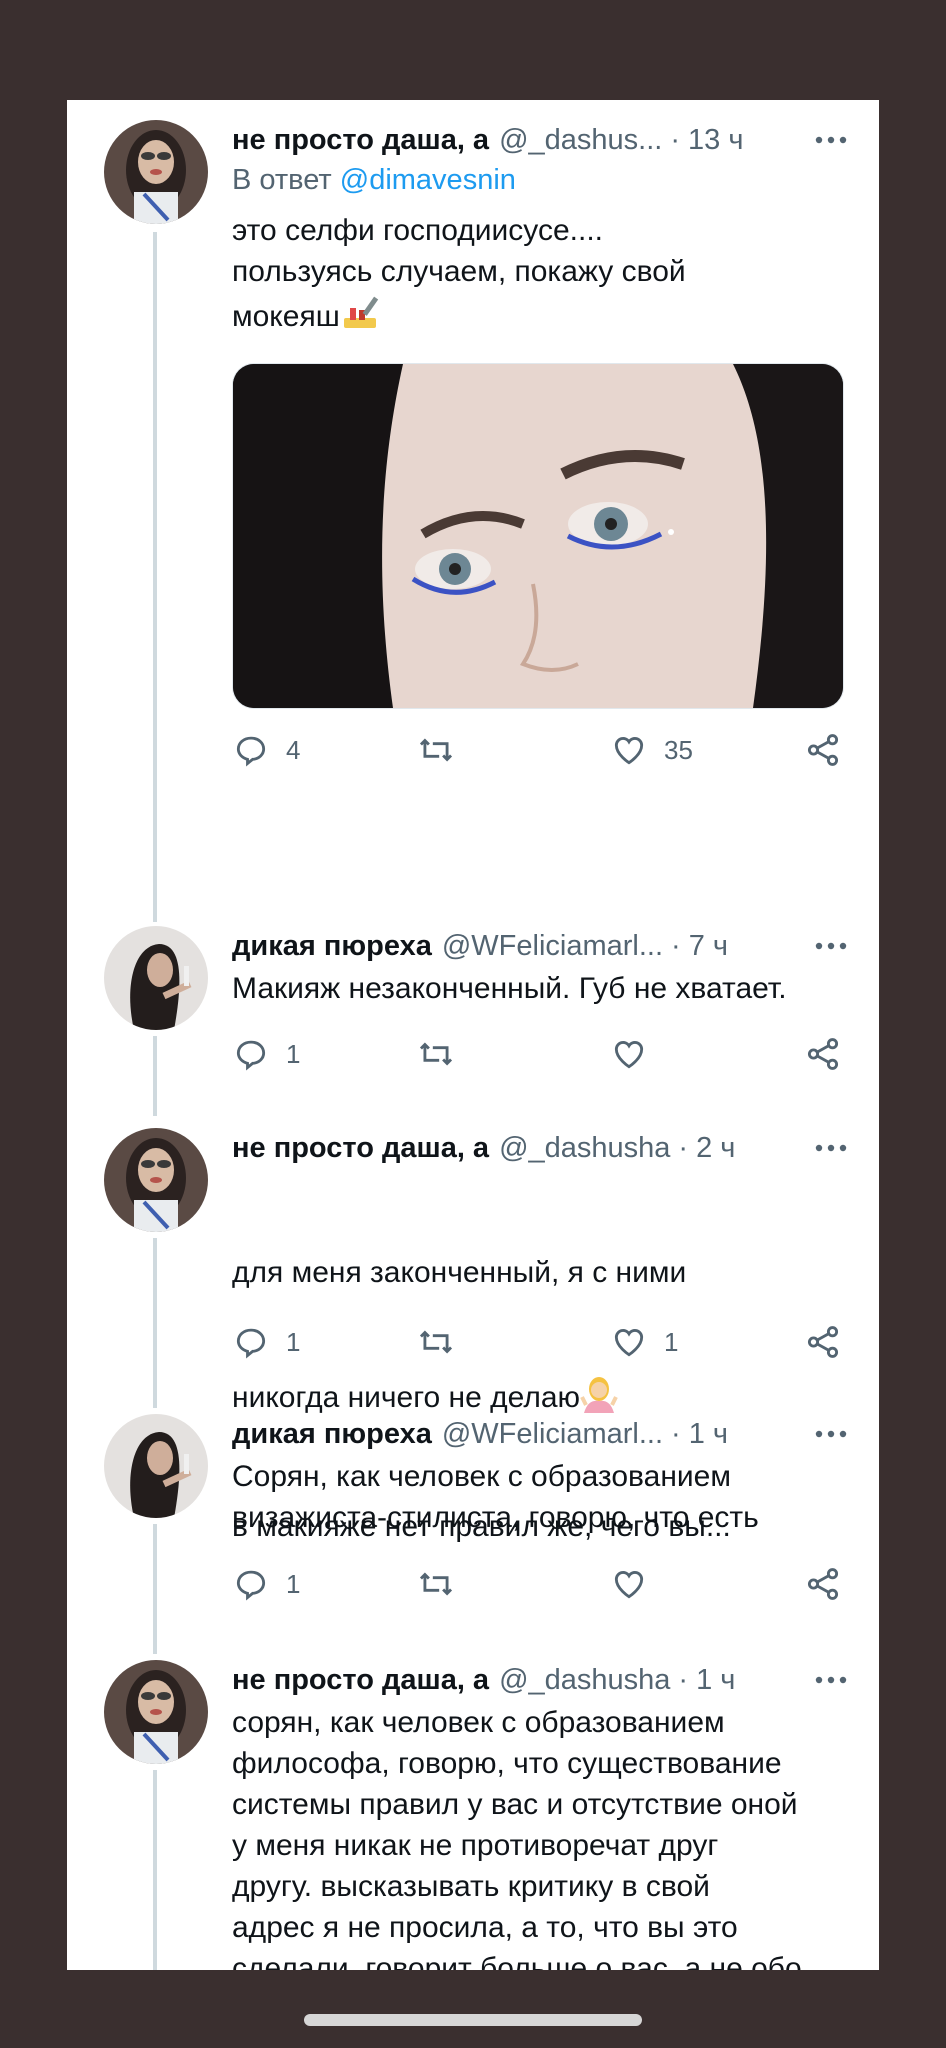 Image resolution: width=946 pixels, height=2048 pixels. I want to click on tweet-header: не просто даша, а @_dashus... · 13 ч, so click(541, 140).